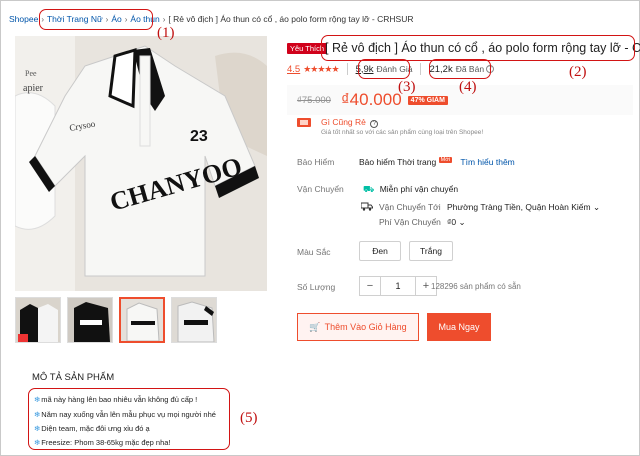  Describe the element at coordinates (468, 87) in the screenshot. I see `annotation-label-4: (4)` at that location.